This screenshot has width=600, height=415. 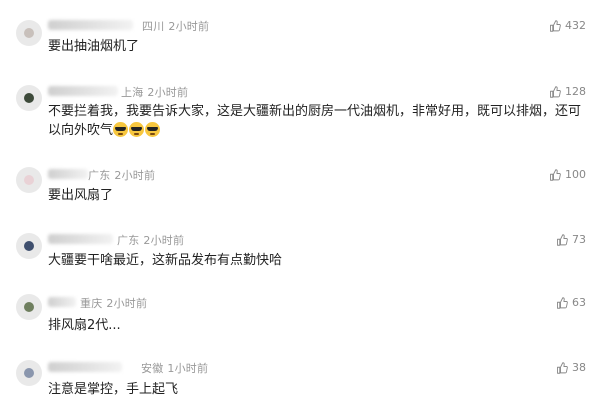 I want to click on location: 安徽, so click(x=152, y=368).